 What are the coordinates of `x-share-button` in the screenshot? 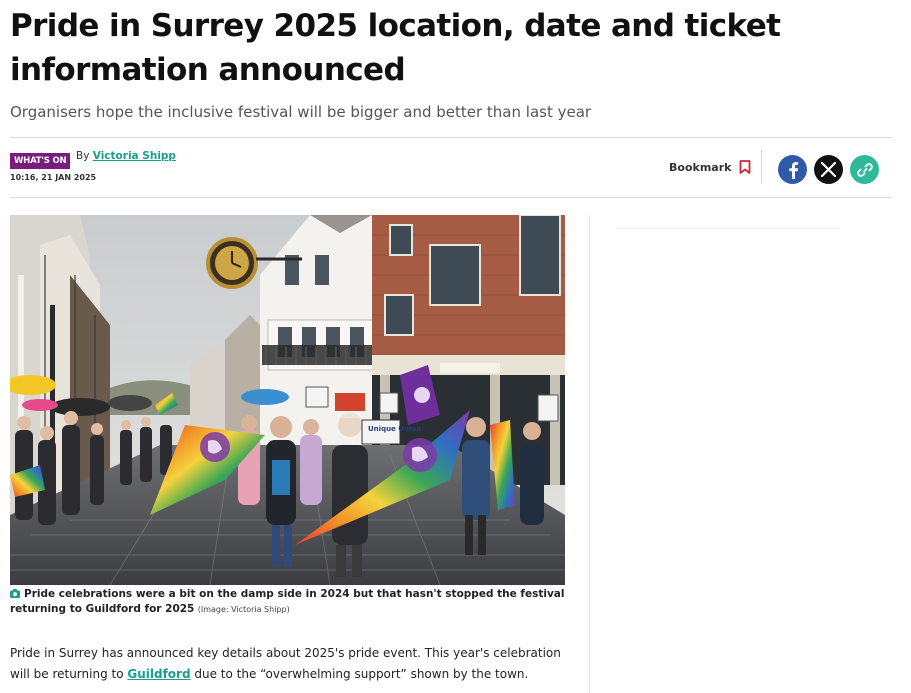 It's located at (828, 169).